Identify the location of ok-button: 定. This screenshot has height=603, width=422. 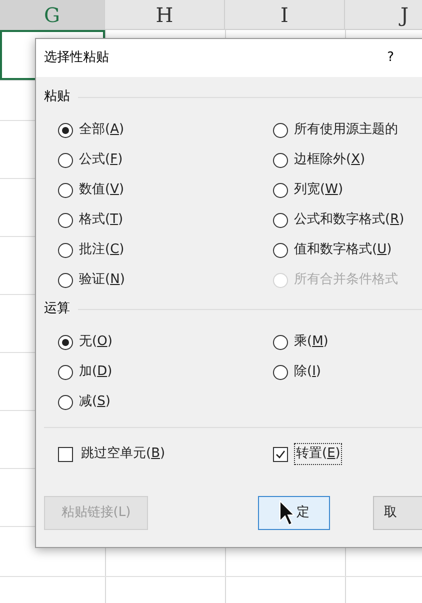
(294, 513).